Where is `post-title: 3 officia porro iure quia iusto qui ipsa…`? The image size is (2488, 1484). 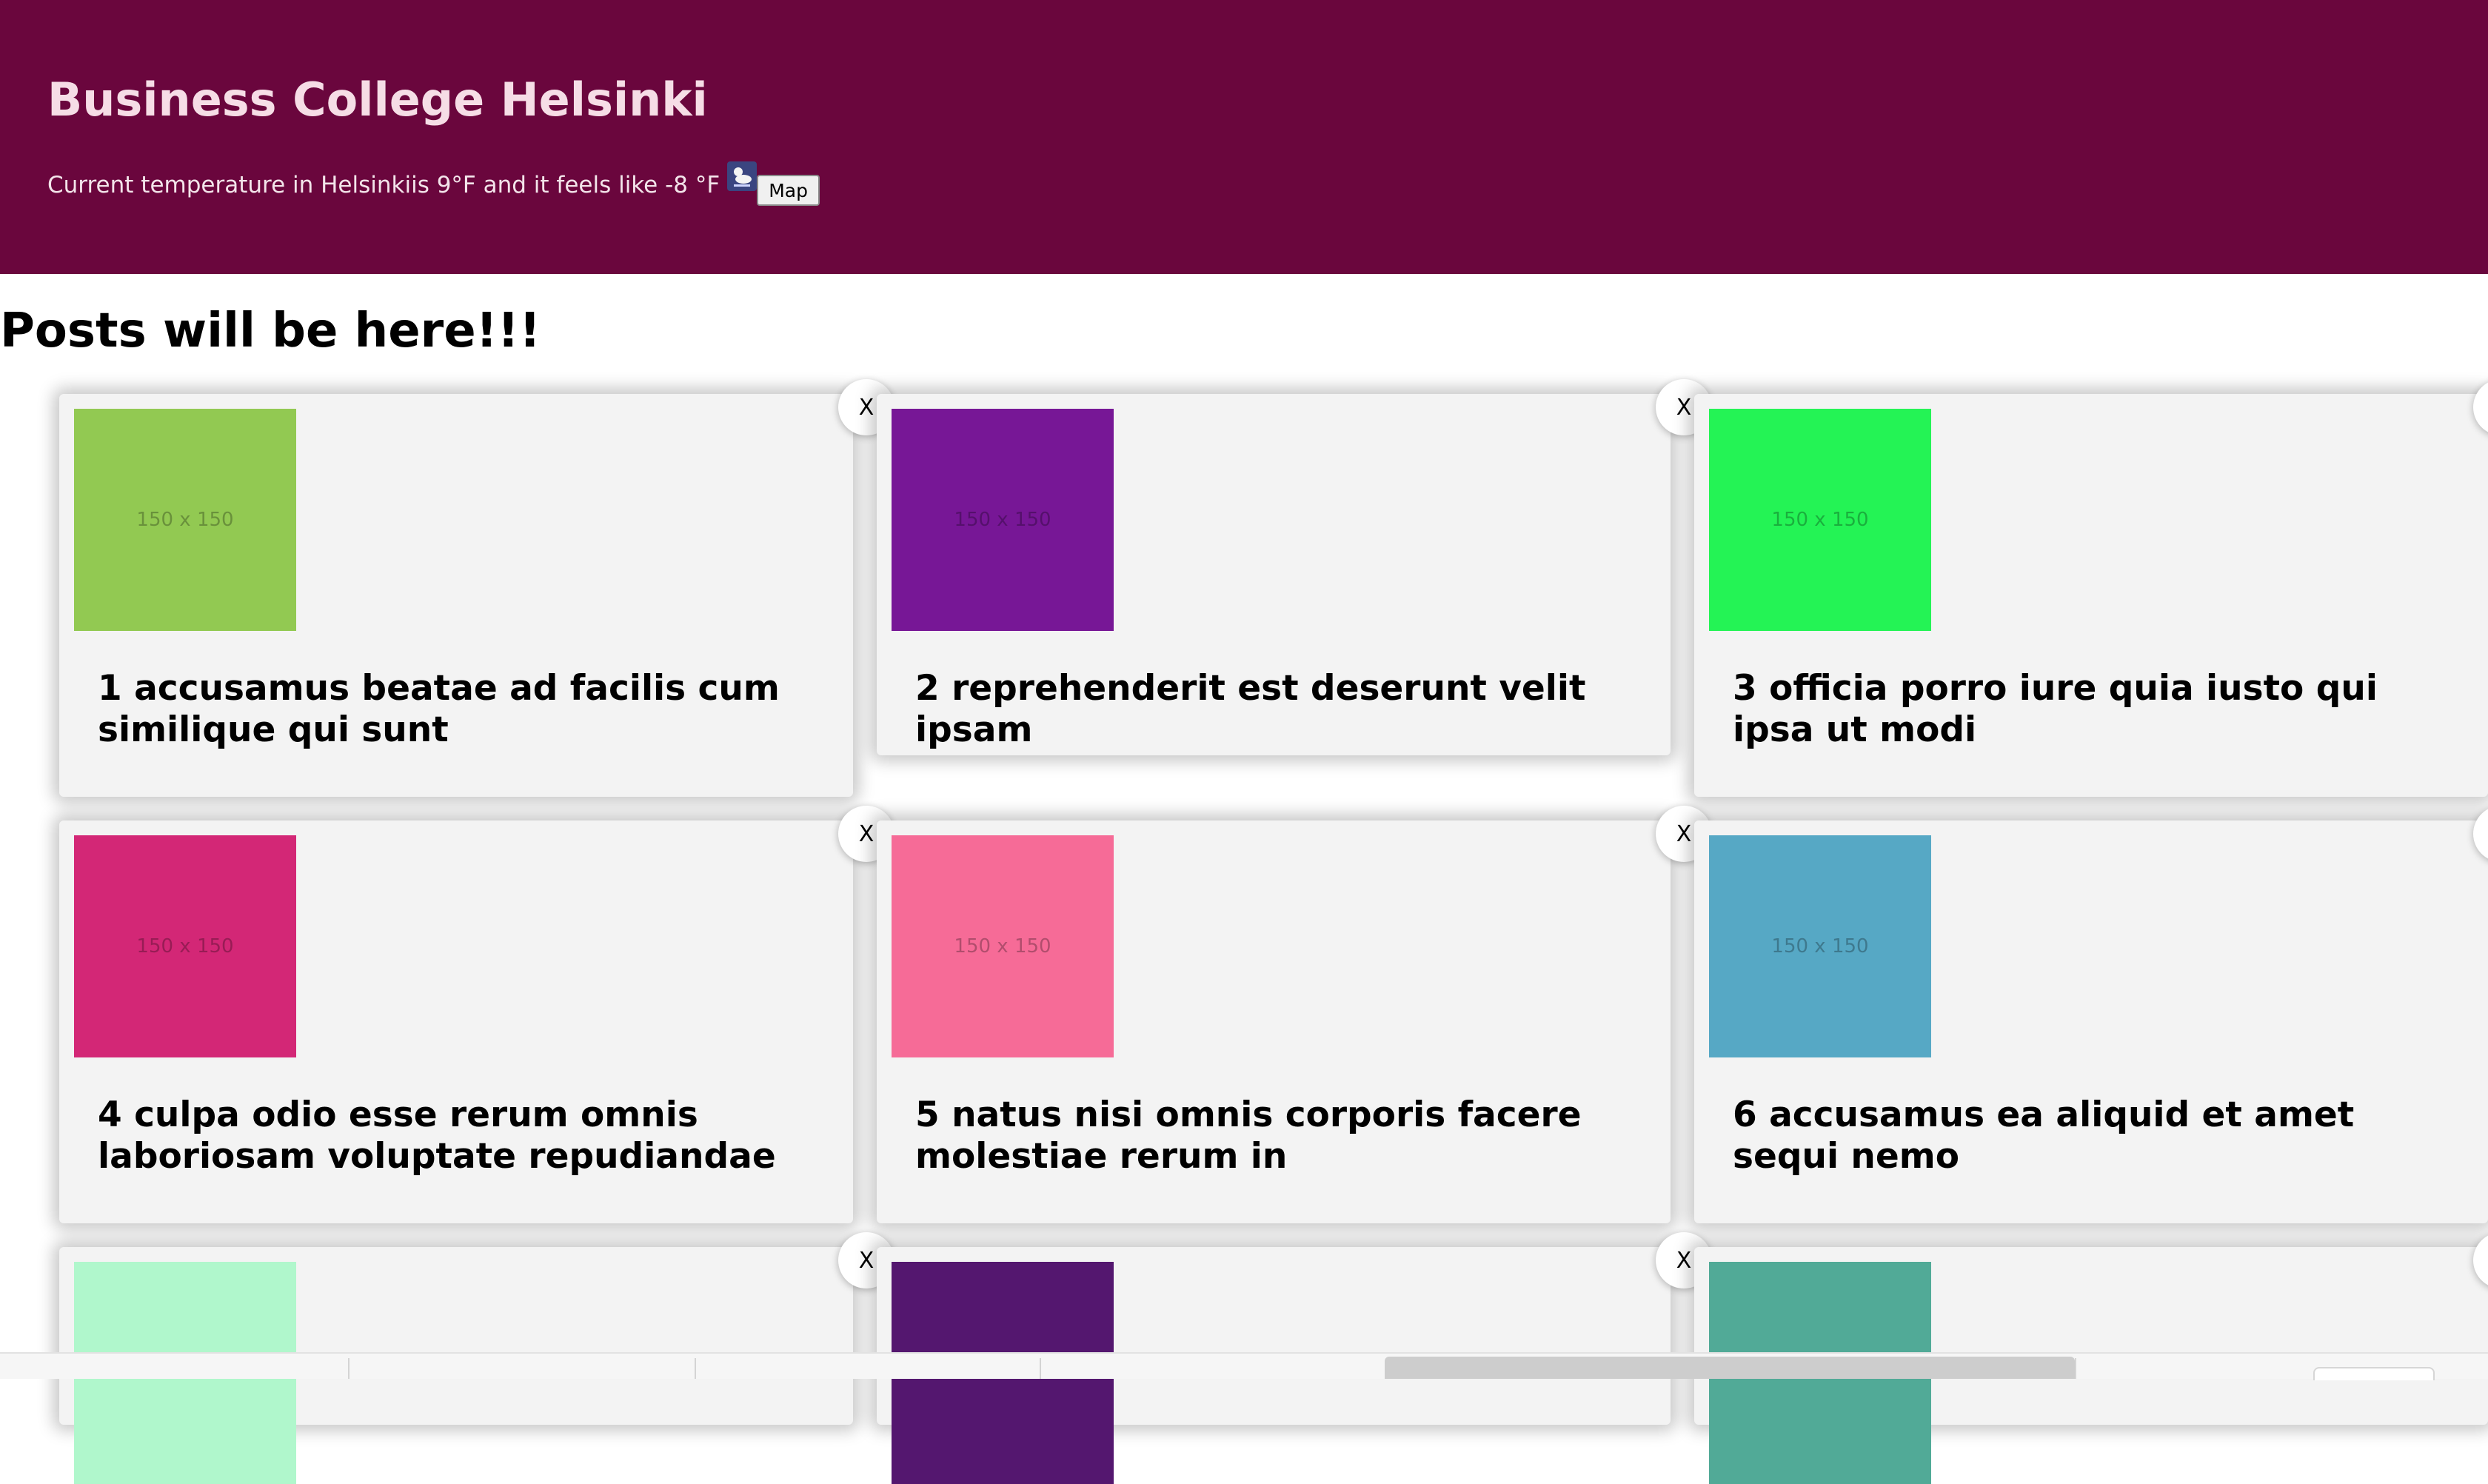 post-title: 3 officia porro iure quia iusto qui ipsa… is located at coordinates (2055, 709).